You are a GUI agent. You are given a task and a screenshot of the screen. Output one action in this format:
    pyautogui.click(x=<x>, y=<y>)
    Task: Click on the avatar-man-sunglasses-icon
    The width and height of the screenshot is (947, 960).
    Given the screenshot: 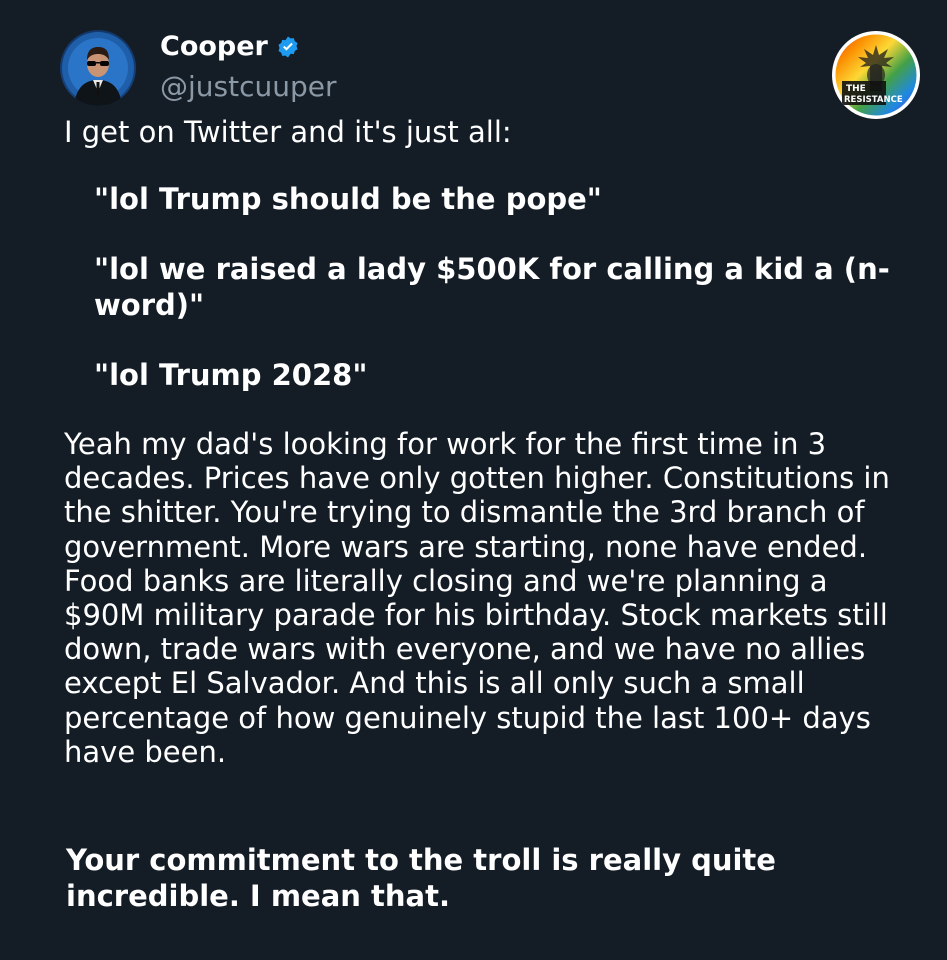 What is the action you would take?
    pyautogui.click(x=98, y=69)
    